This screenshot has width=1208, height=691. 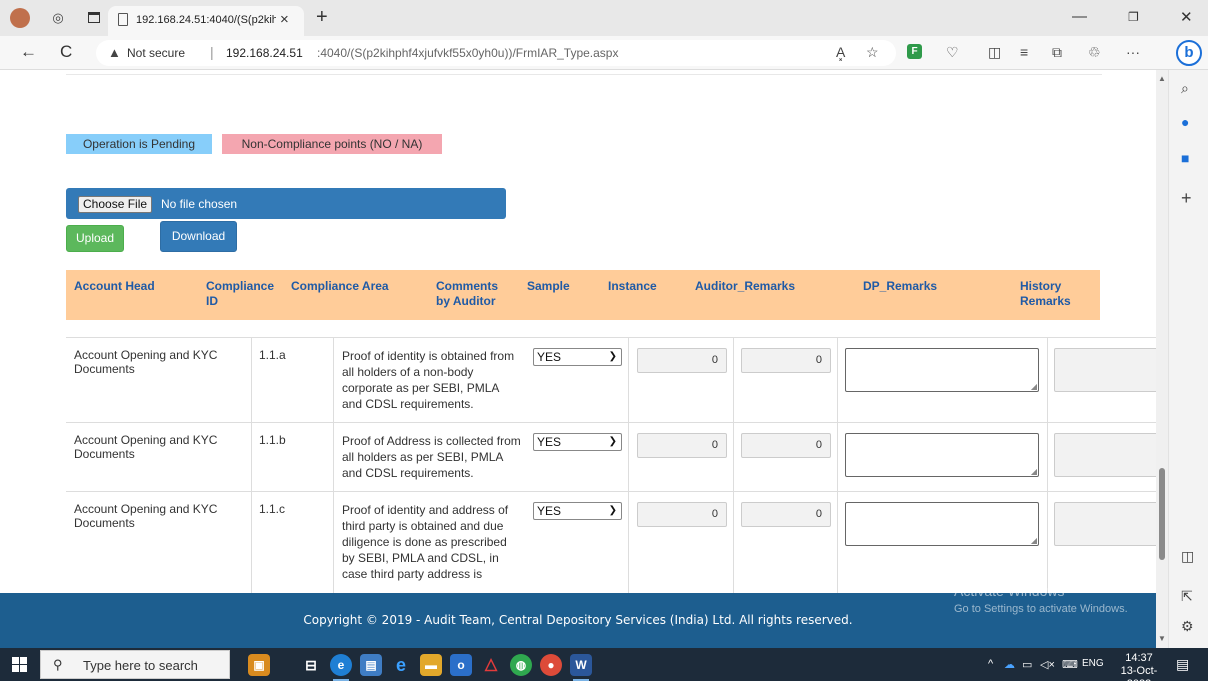 I want to click on windows-start-icon, so click(x=19, y=664).